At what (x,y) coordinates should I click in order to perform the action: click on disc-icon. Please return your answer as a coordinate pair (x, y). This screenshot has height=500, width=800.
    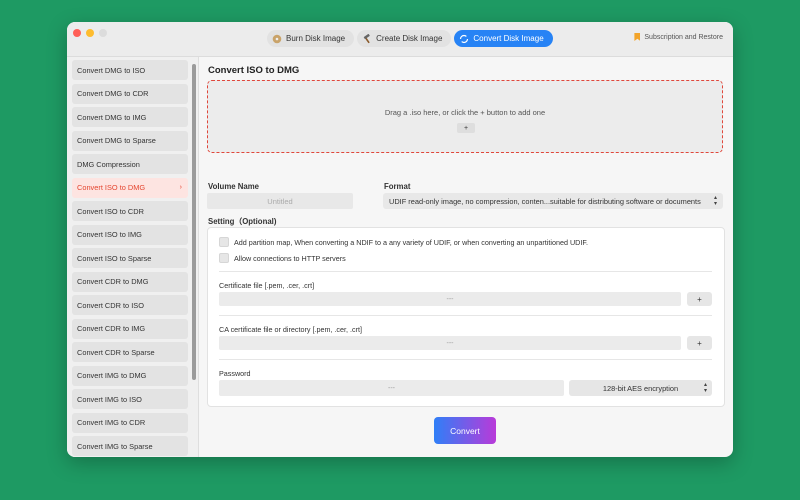
    Looking at the image, I should click on (277, 39).